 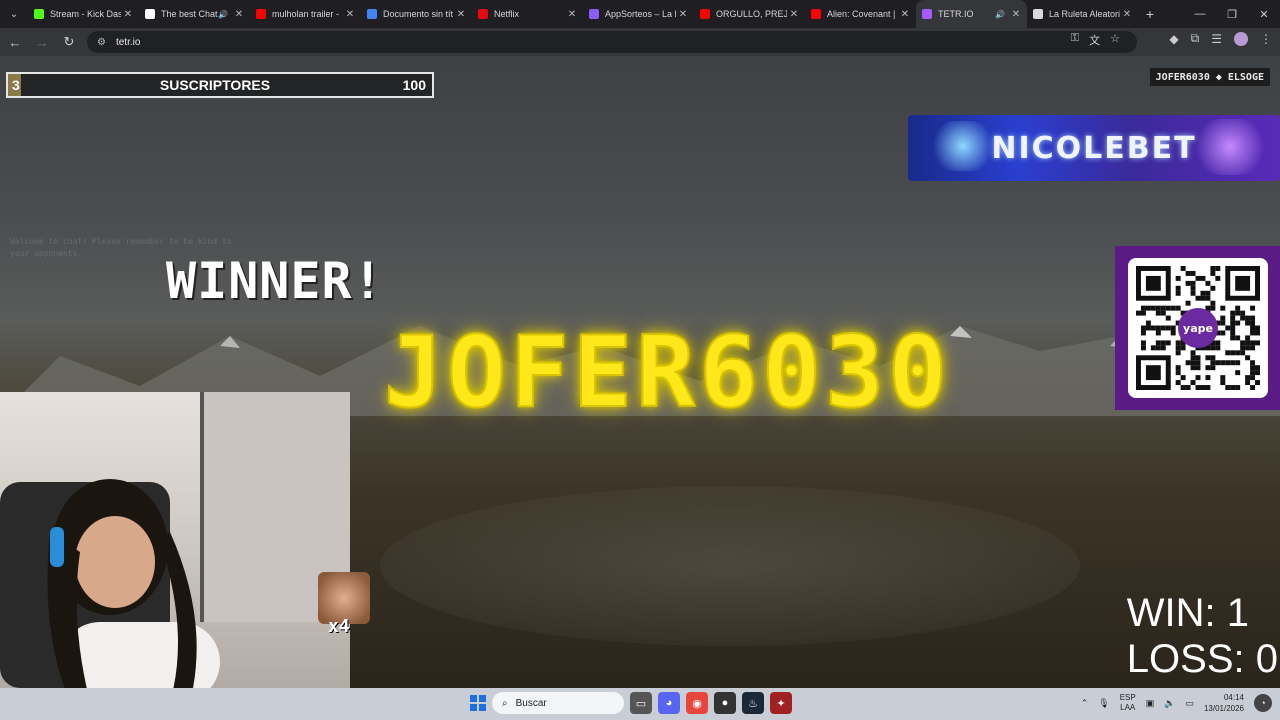 I want to click on steam-app-icon: ♨, so click(x=753, y=703).